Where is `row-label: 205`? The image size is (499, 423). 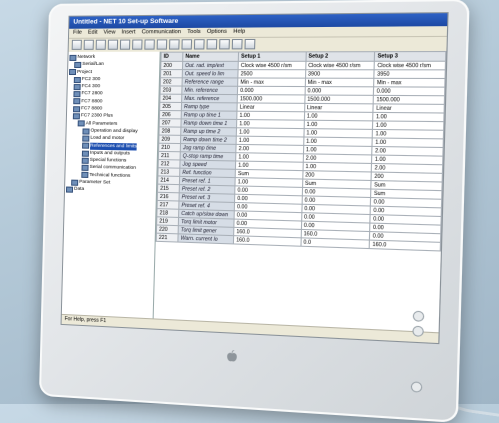 row-label: 205 is located at coordinates (170, 106).